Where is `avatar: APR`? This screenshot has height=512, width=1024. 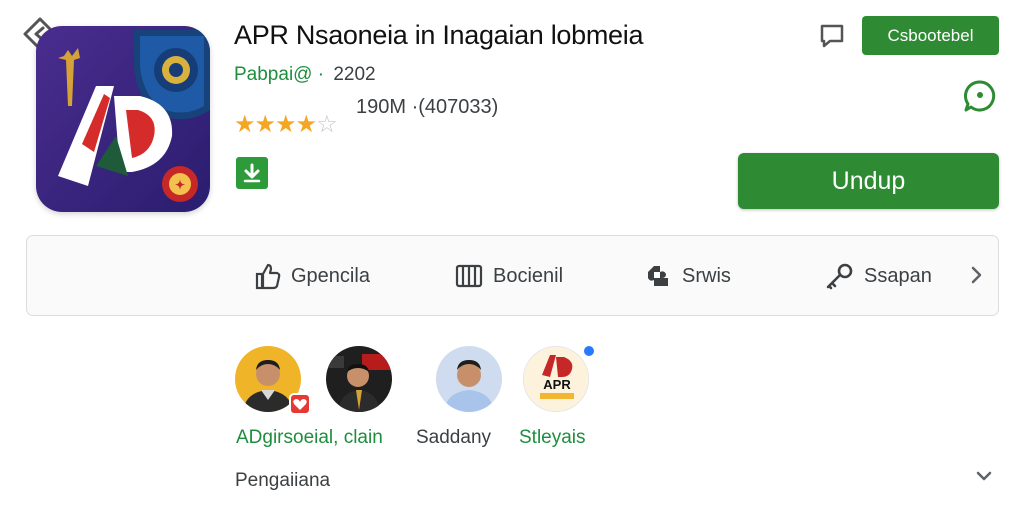
avatar: APR is located at coordinates (556, 379).